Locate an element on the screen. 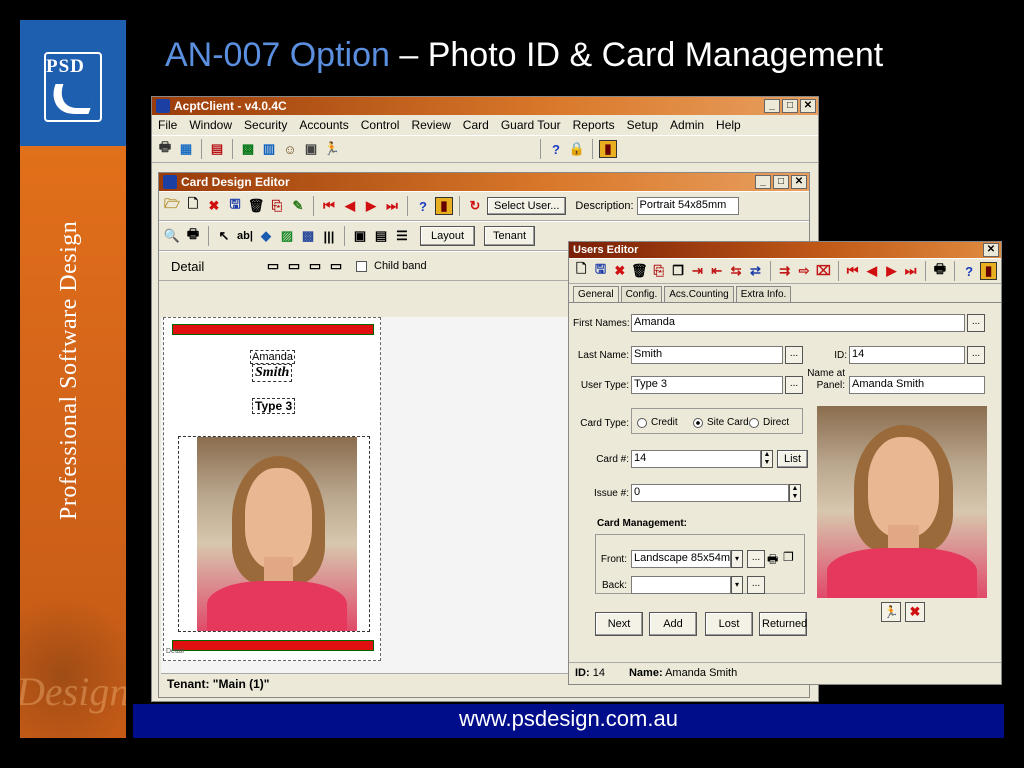 This screenshot has width=1024, height=768. db-image-icon: ▩ is located at coordinates (308, 236).